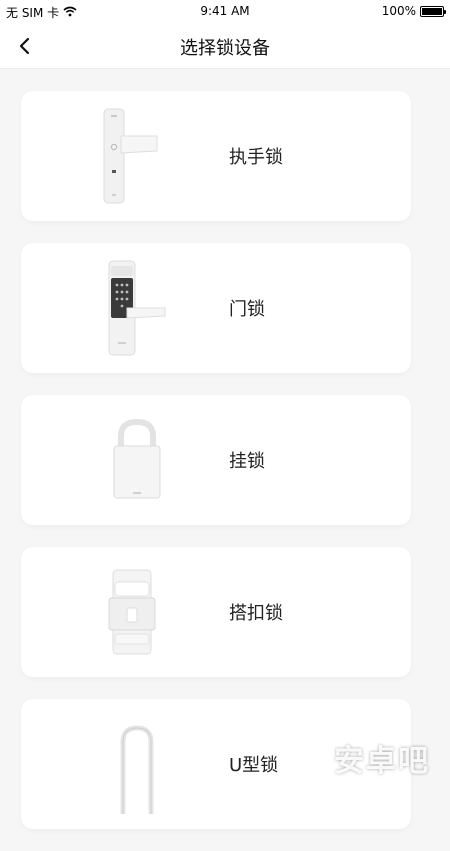  What do you see at coordinates (216, 156) in the screenshot?
I see `device-card-lever-lock: 执手锁` at bounding box center [216, 156].